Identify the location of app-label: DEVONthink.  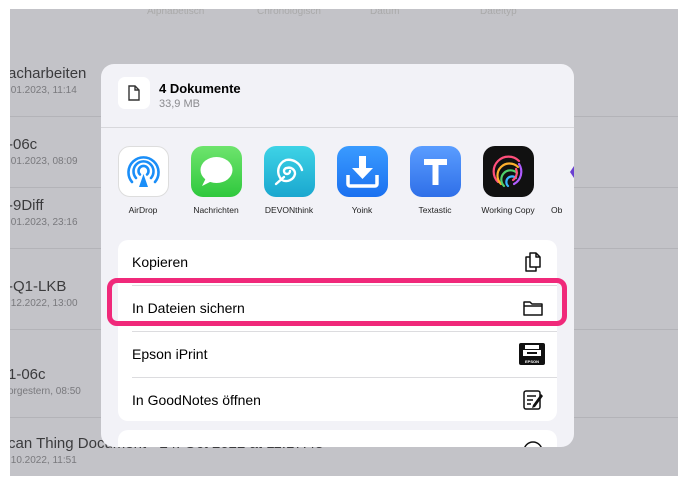
(289, 210).